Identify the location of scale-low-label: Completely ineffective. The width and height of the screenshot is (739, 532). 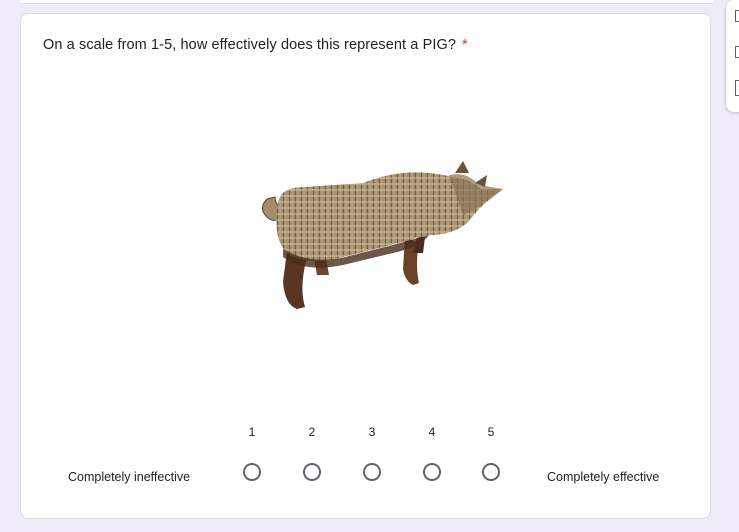
(129, 477).